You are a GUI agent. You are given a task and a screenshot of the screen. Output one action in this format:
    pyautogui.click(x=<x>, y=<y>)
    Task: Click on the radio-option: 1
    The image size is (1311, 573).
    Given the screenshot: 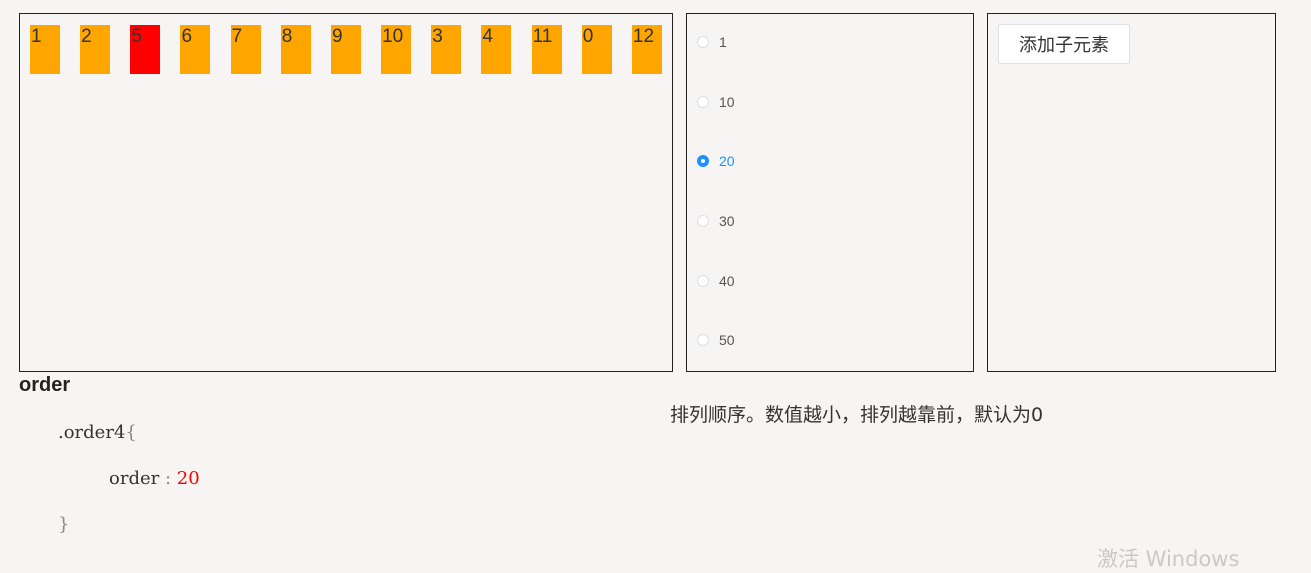 What is the action you would take?
    pyautogui.click(x=716, y=42)
    